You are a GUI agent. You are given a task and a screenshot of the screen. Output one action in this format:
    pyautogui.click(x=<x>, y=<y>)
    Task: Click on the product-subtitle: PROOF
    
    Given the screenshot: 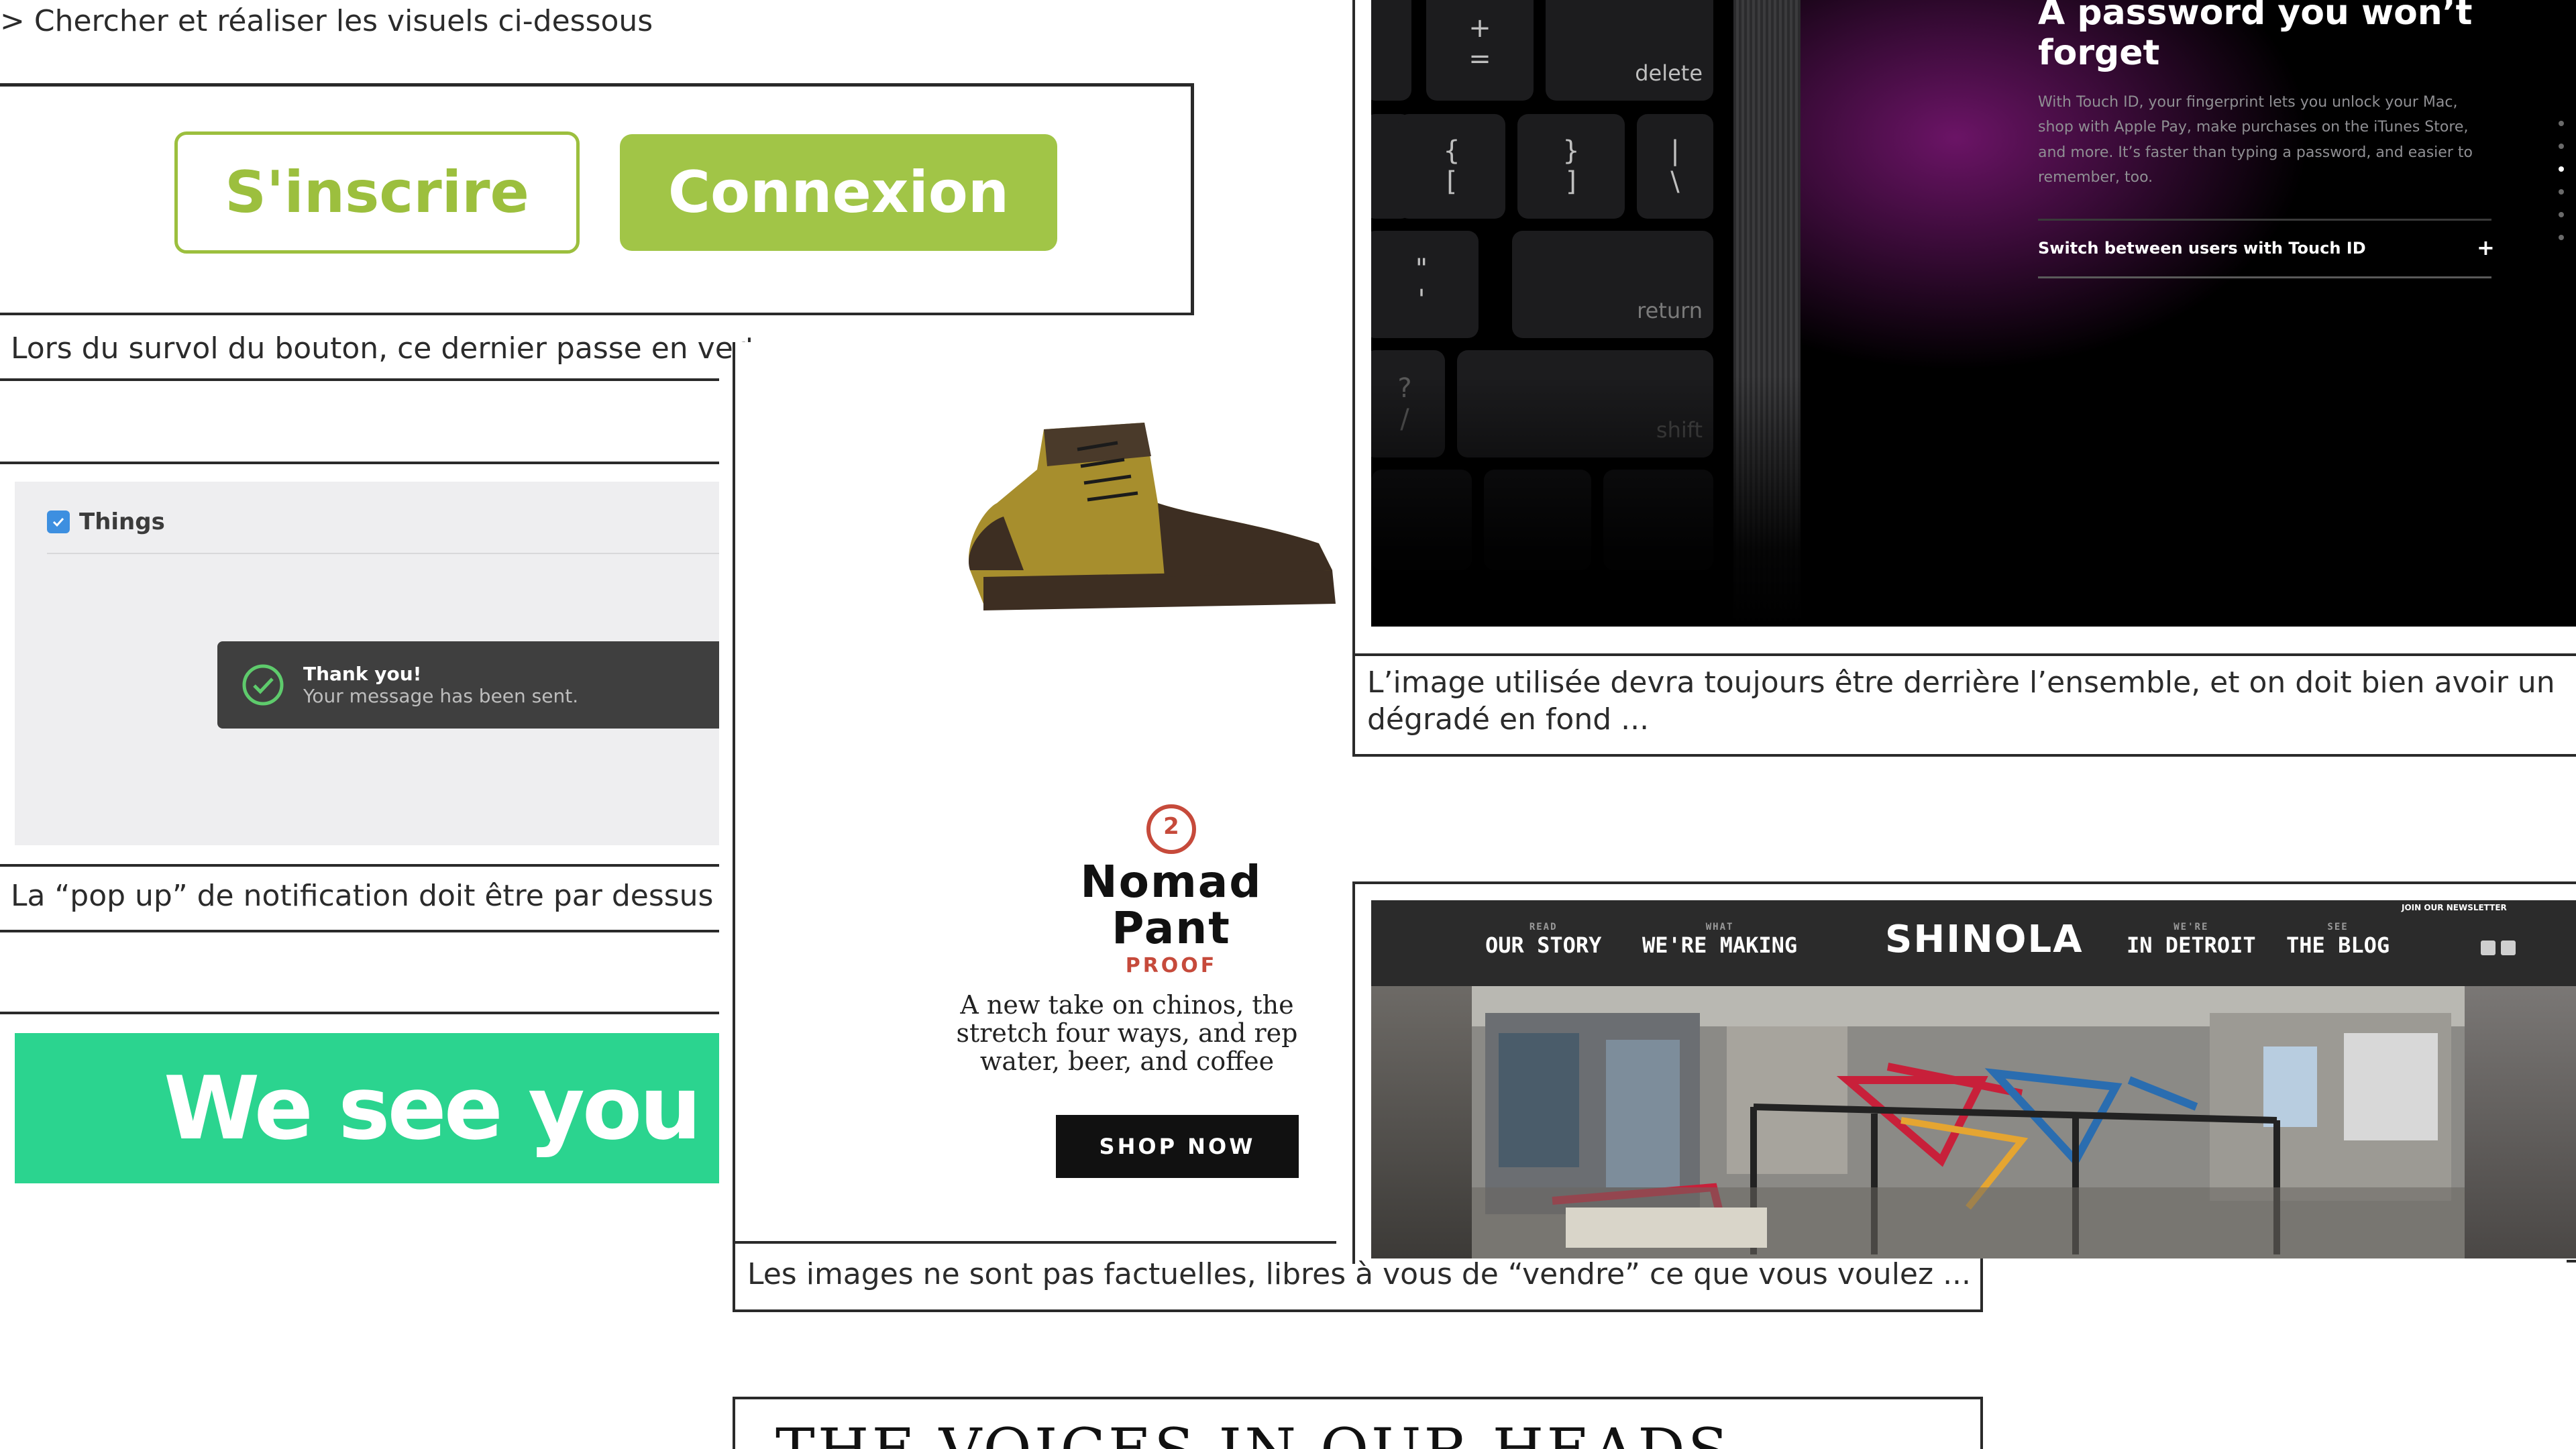 What is the action you would take?
    pyautogui.click(x=1171, y=965)
    